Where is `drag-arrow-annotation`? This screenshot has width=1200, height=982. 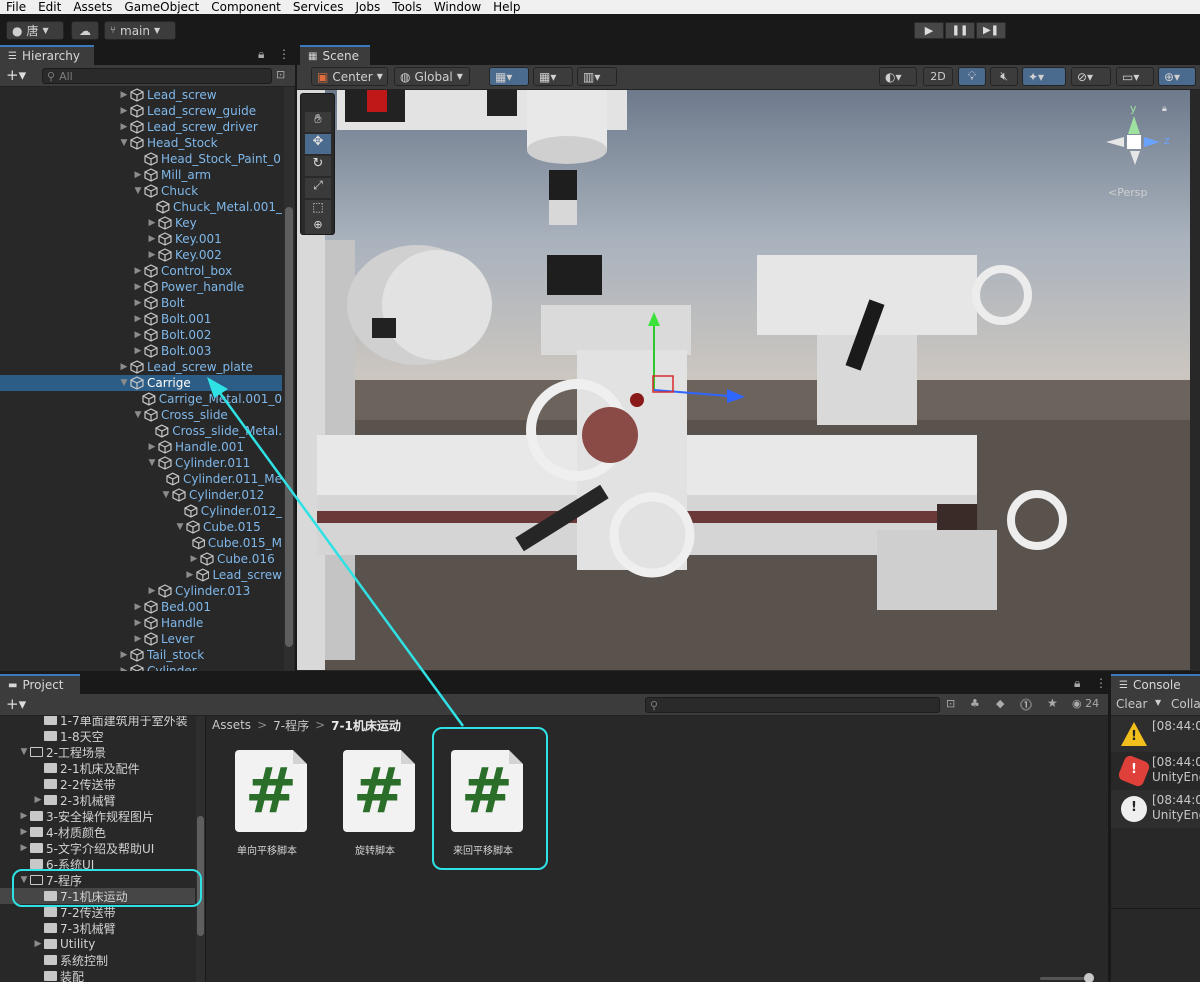 drag-arrow-annotation is located at coordinates (336, 552).